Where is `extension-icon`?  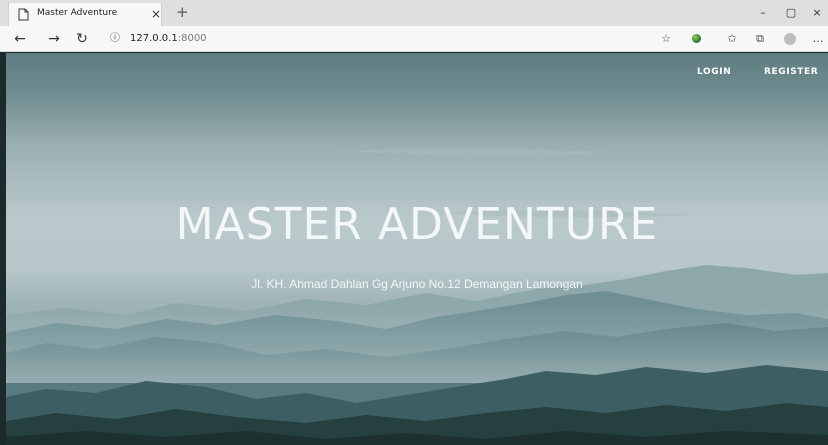 extension-icon is located at coordinates (696, 39).